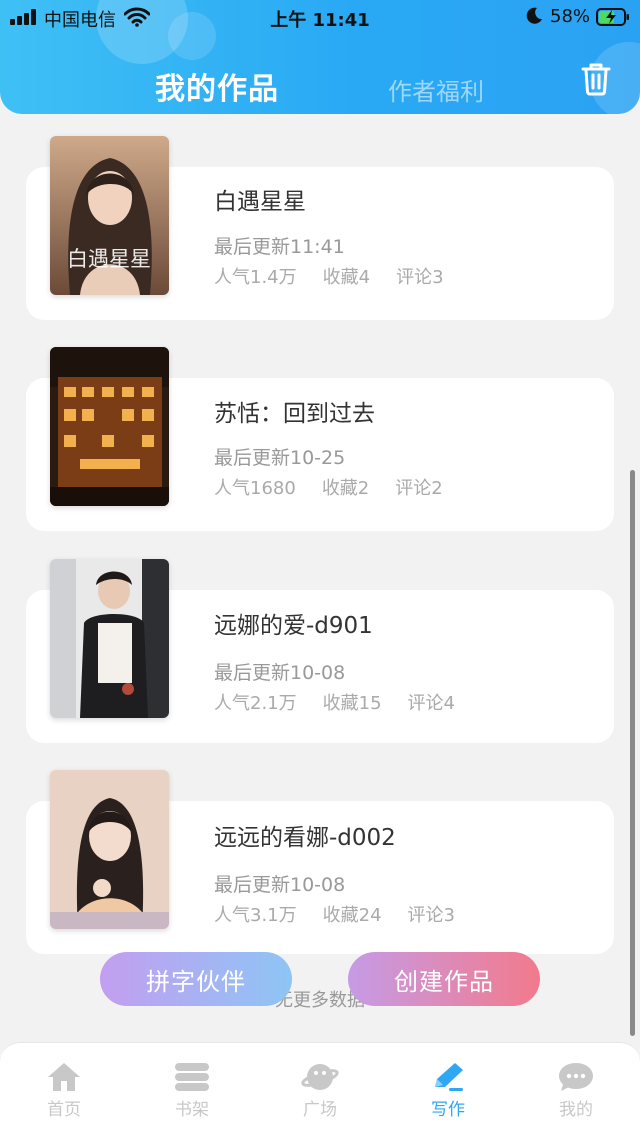  I want to click on cover-art-man-portrait, so click(109, 638).